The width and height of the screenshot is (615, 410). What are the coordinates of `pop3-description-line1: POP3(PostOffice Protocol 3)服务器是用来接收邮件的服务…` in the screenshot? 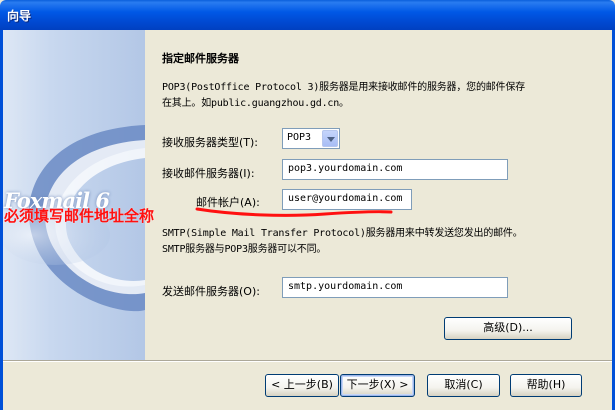 It's located at (343, 87).